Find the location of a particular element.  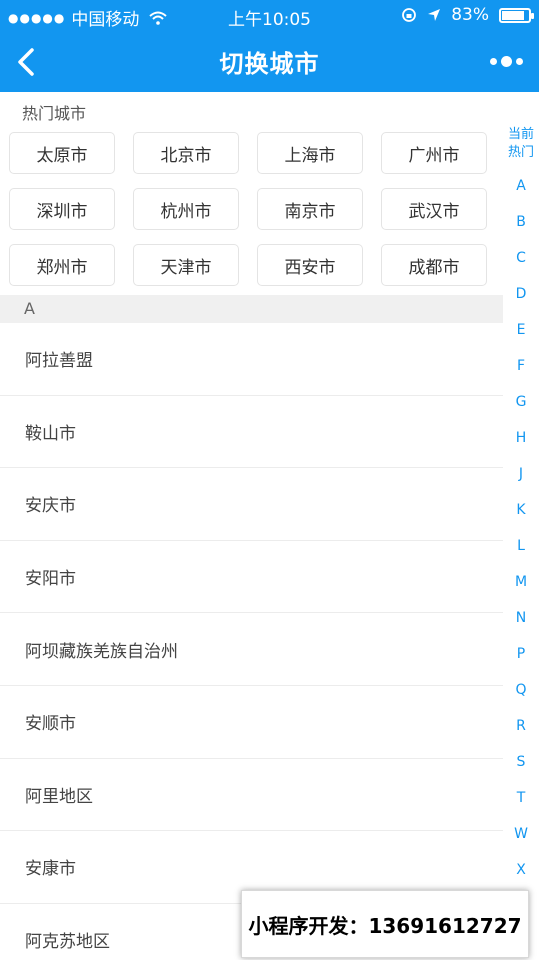

rotation-lock-icon is located at coordinates (409, 15).